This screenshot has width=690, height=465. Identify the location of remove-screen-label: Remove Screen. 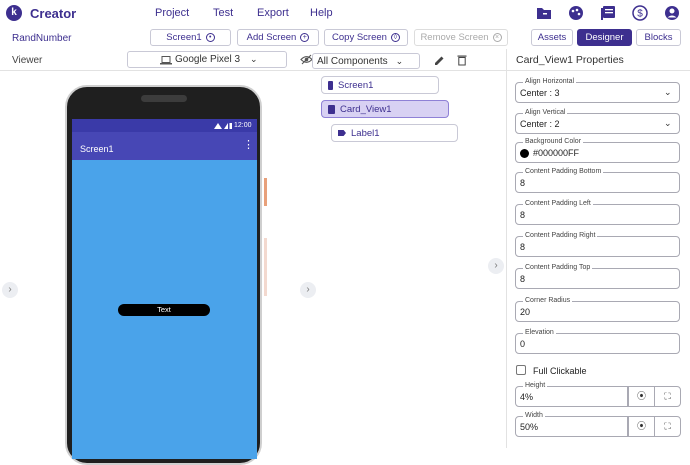
(454, 37).